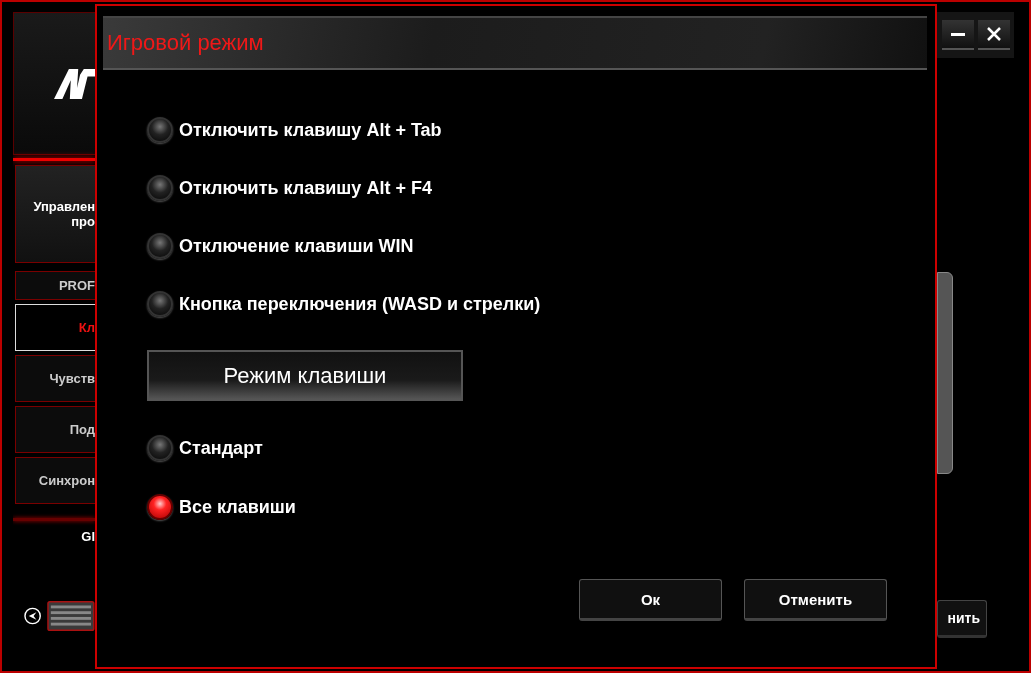 The image size is (1031, 673). Describe the element at coordinates (55, 327) in the screenshot. I see `sidebar-item: Кл` at that location.